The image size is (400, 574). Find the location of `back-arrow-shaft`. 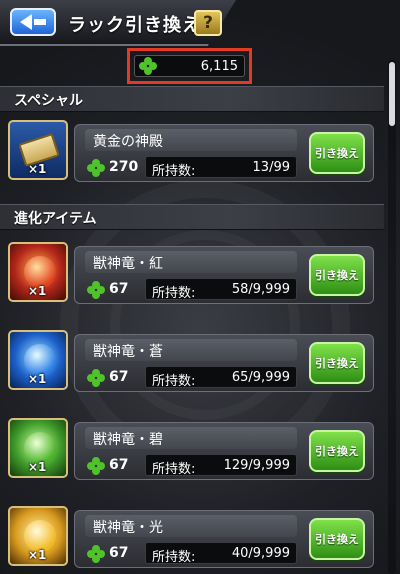

back-arrow-shaft is located at coordinates (40, 22).